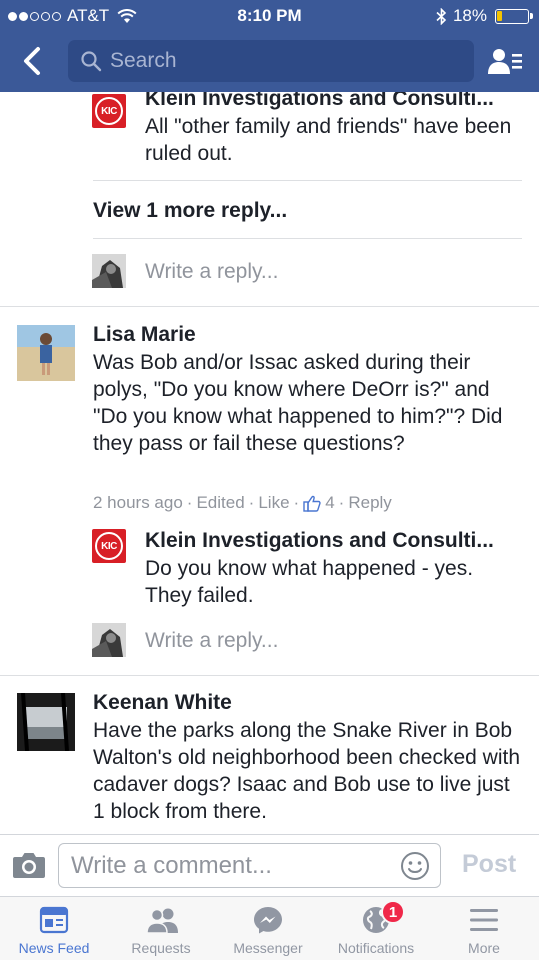 This screenshot has width=539, height=960. I want to click on tab-more: More, so click(484, 928).